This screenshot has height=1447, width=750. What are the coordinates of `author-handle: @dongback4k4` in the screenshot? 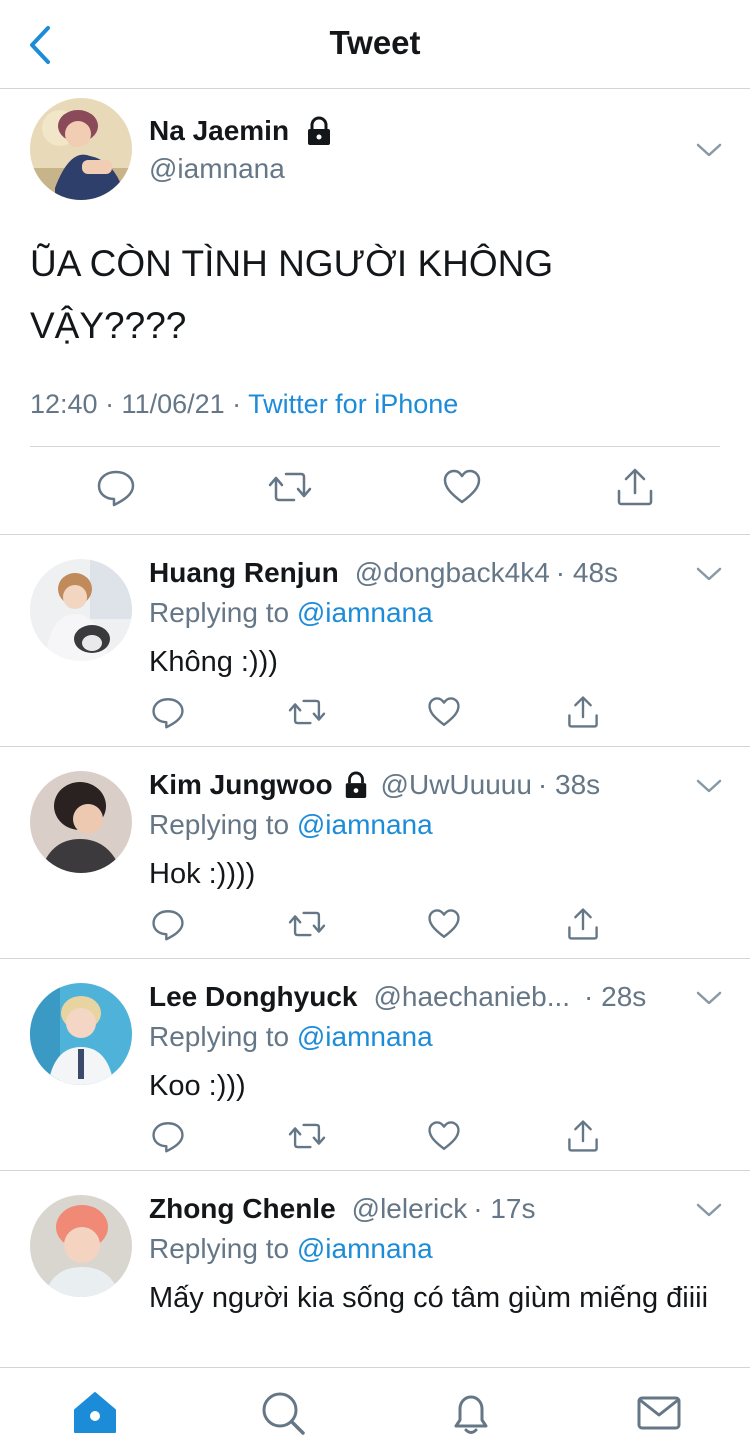 It's located at (452, 573).